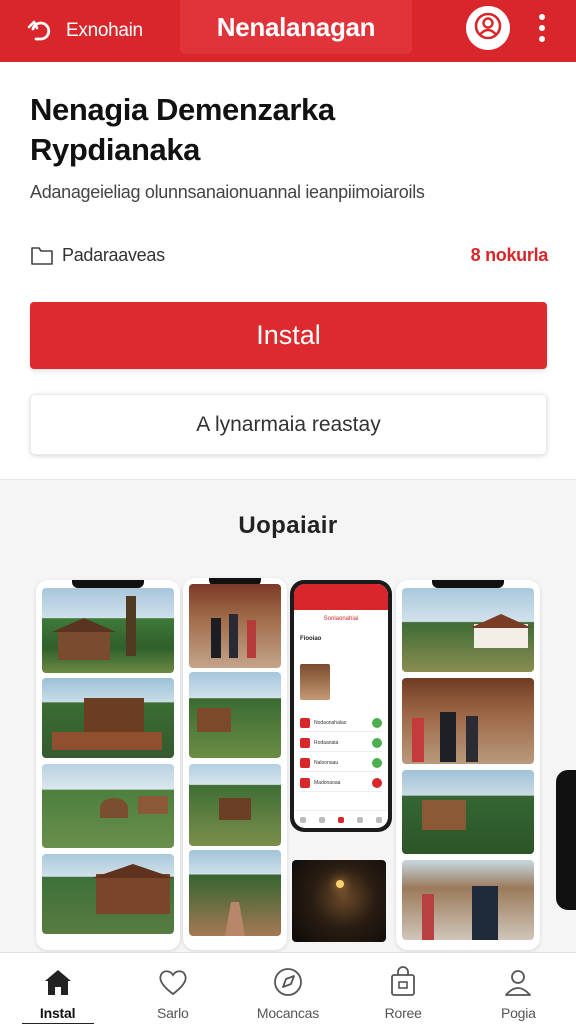 This screenshot has height=1024, width=576. What do you see at coordinates (41, 31) in the screenshot?
I see `return-arrow-icon` at bounding box center [41, 31].